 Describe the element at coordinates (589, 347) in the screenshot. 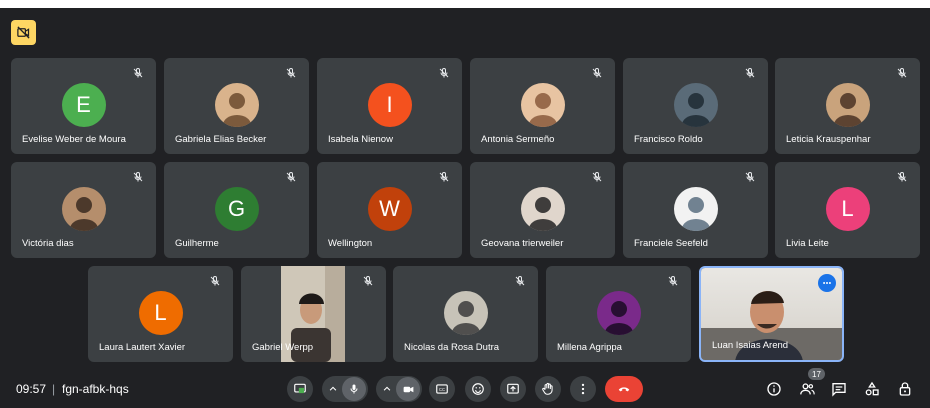

I see `participant-name: Millena Agrippa` at that location.